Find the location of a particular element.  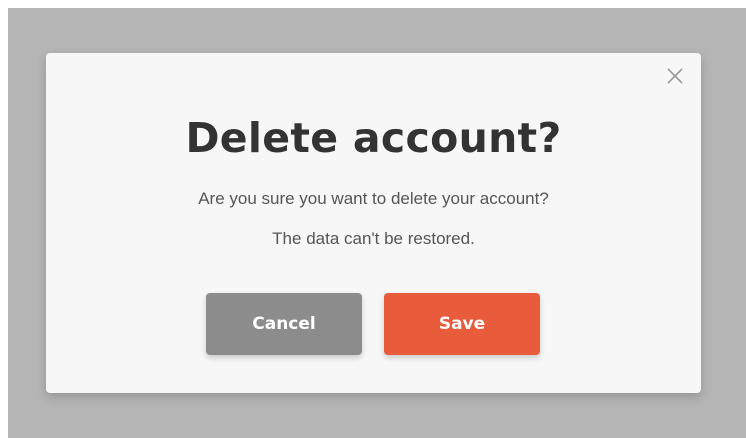

close-icon is located at coordinates (675, 76).